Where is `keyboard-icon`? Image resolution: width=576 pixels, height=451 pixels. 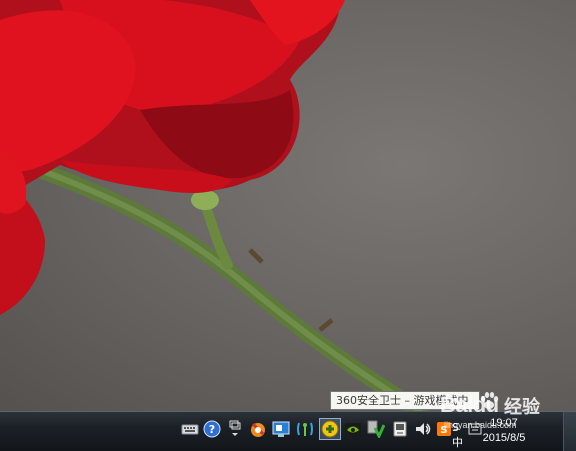 keyboard-icon is located at coordinates (190, 429).